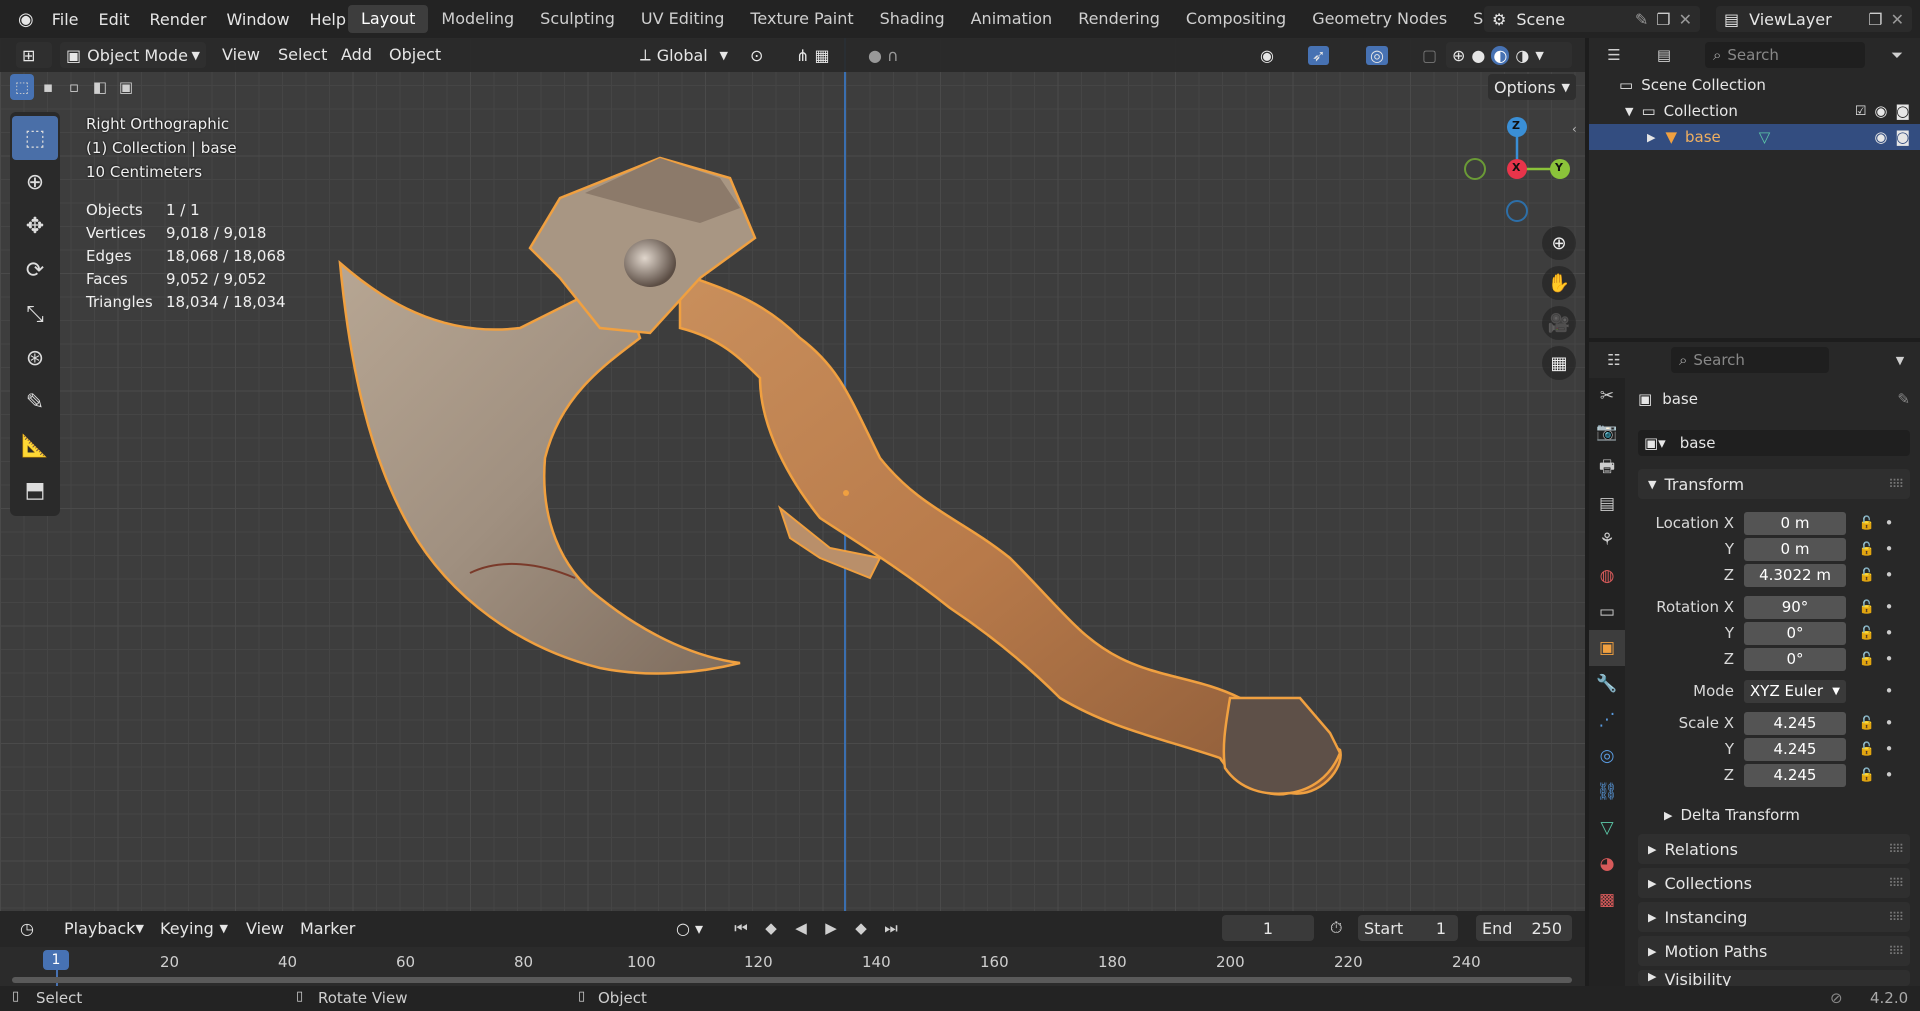 This screenshot has width=1920, height=1011. I want to click on jump-start-icon: ⏮, so click(741, 928).